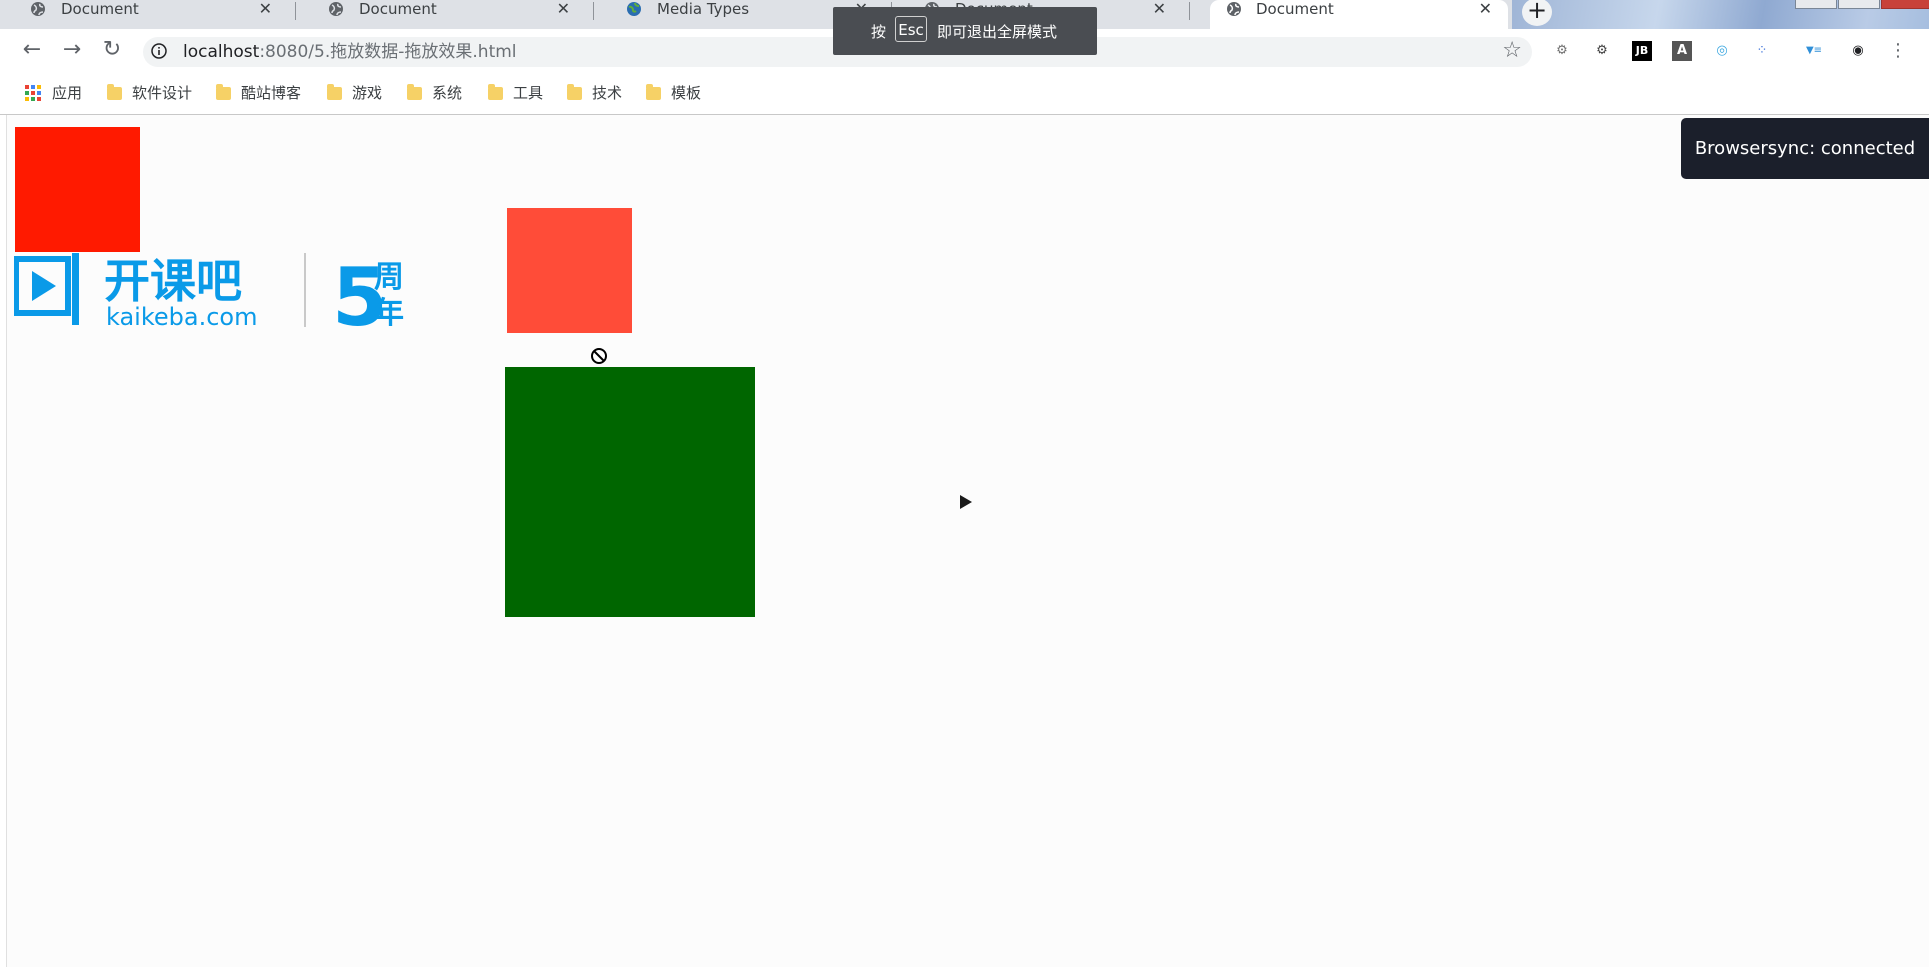  I want to click on bookmark-folder-software-design: 软件设计, so click(149, 93).